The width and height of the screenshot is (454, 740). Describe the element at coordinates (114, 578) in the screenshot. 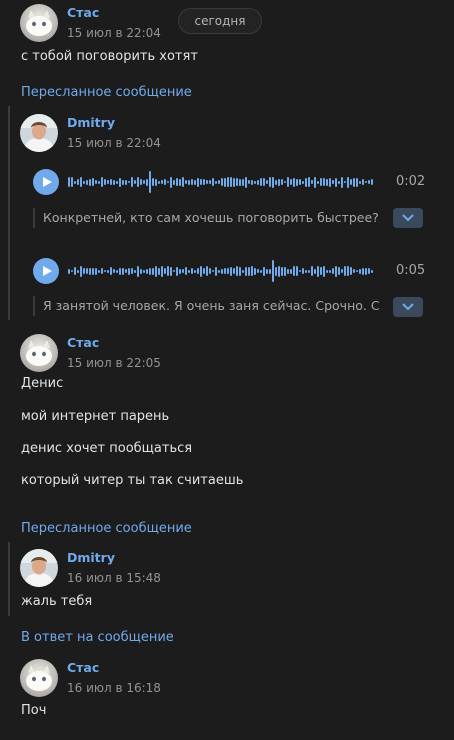

I see `message-time: 16 июл в 15:48` at that location.